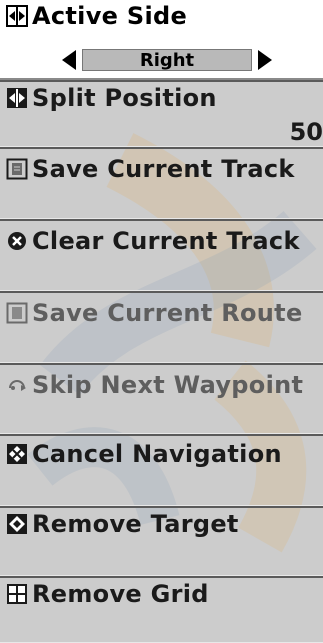 This screenshot has height=643, width=323. What do you see at coordinates (161, 541) in the screenshot?
I see `menu-item-remove-target: Remove Target` at bounding box center [161, 541].